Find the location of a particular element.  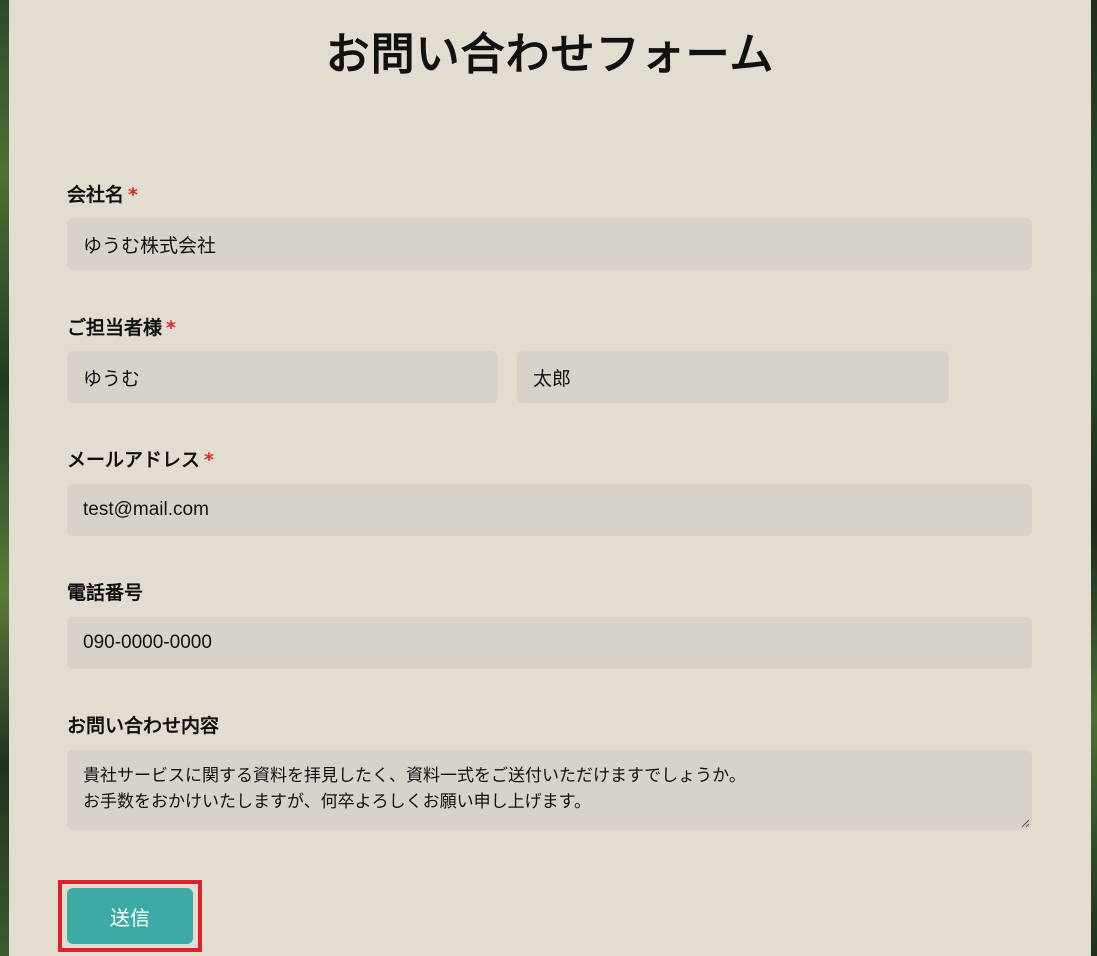

last-name-input: ゆうむ is located at coordinates (282, 377).